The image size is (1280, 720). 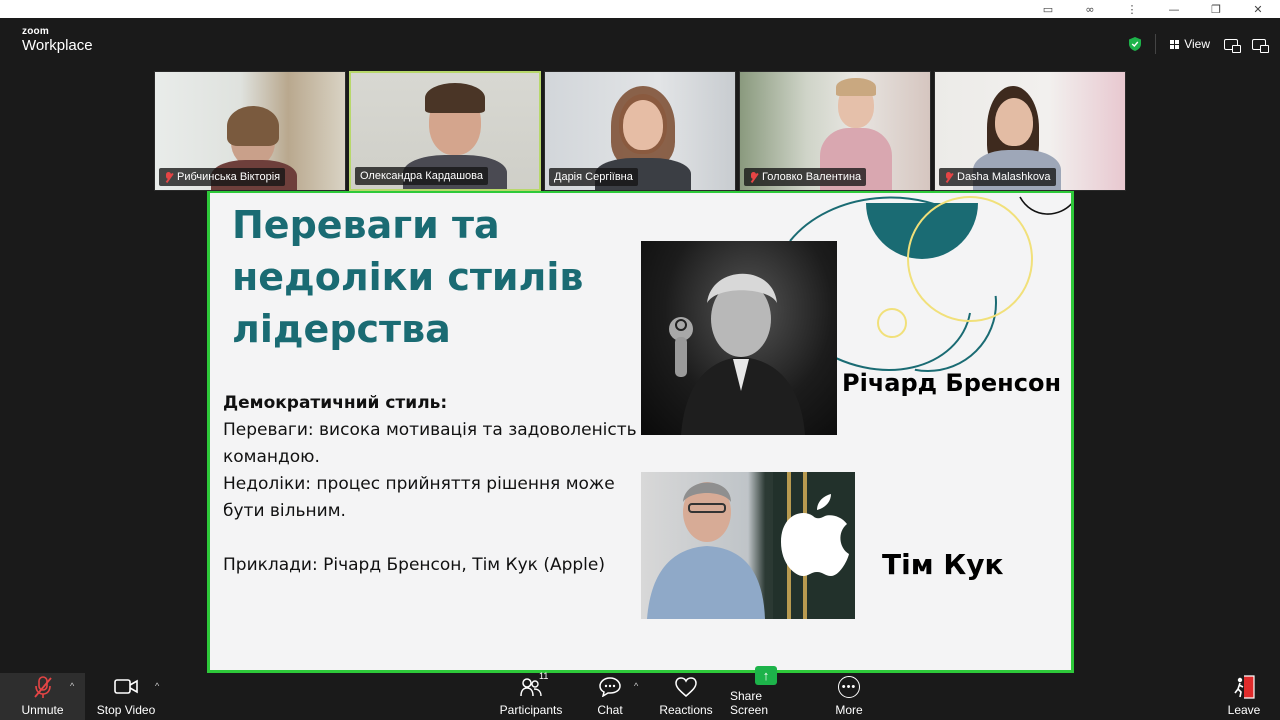 What do you see at coordinates (1258, 9) in the screenshot?
I see `close-button: ✕` at bounding box center [1258, 9].